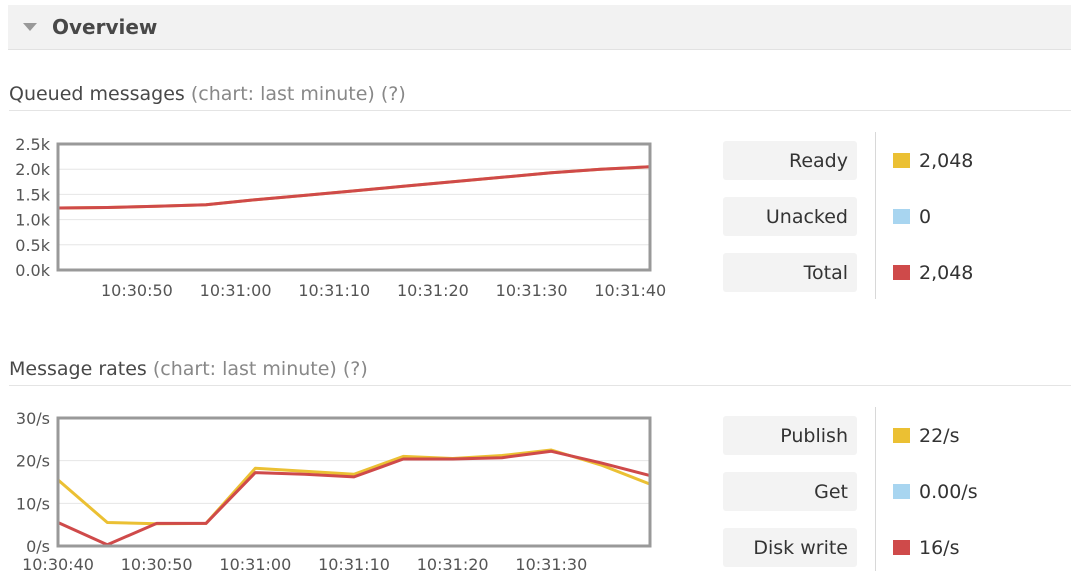 The image size is (1071, 571). Describe the element at coordinates (901, 160) in the screenshot. I see `ready-swatch` at that location.